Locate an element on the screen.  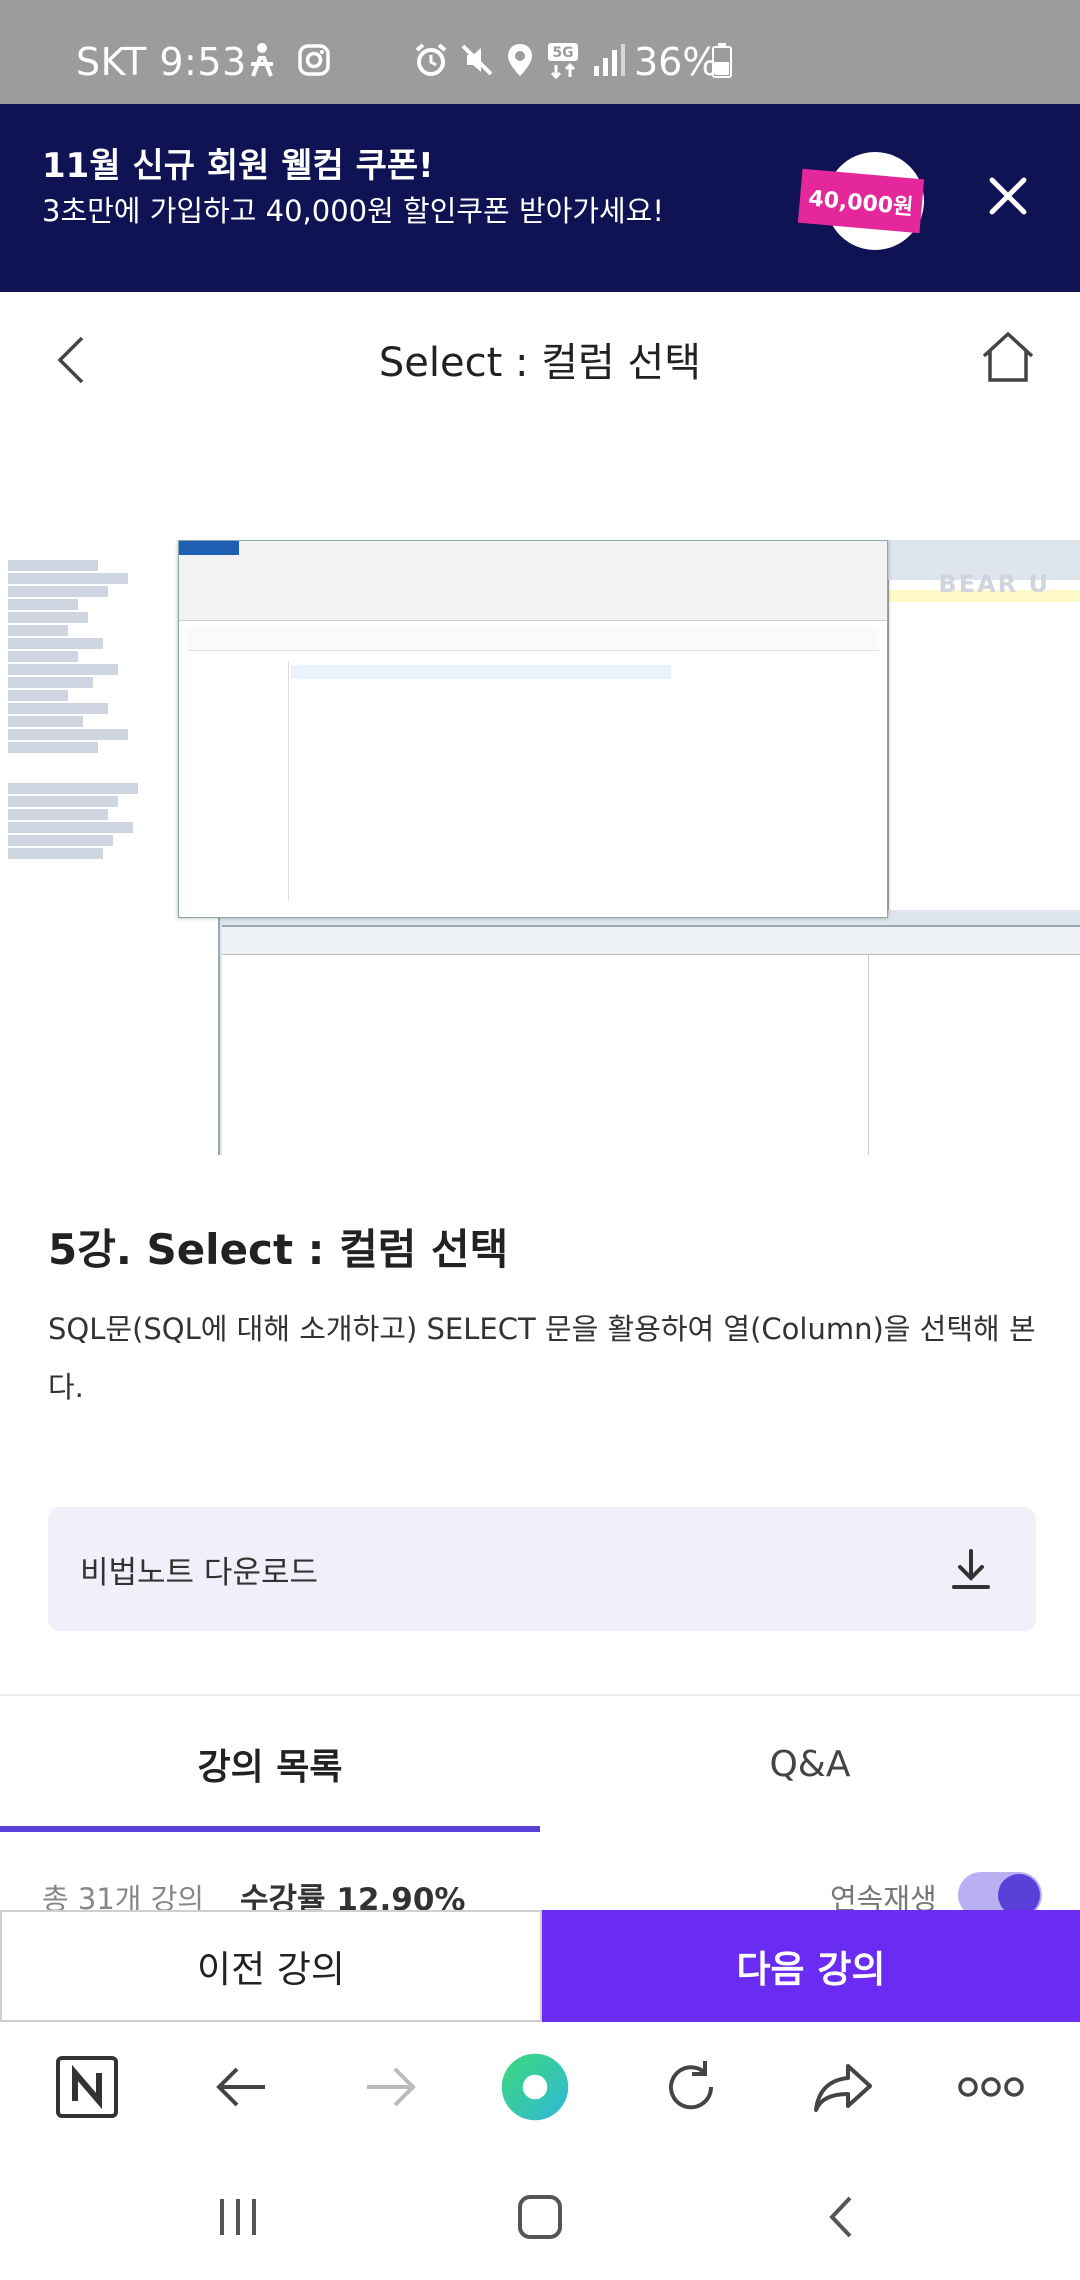
battery-percent: 36% is located at coordinates (676, 62).